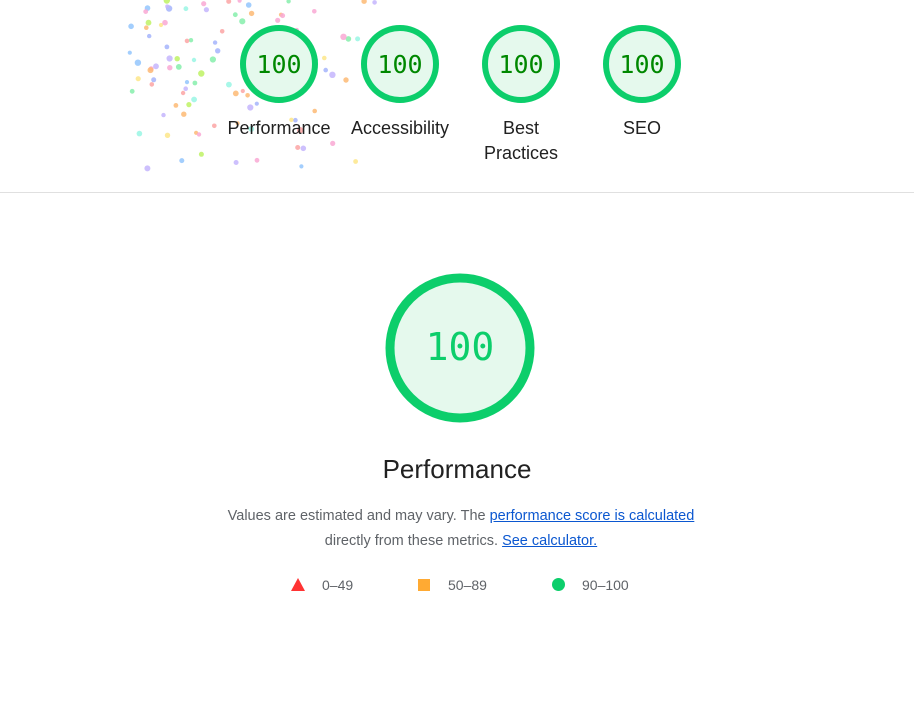  What do you see at coordinates (424, 585) in the screenshot?
I see `square-icon` at bounding box center [424, 585].